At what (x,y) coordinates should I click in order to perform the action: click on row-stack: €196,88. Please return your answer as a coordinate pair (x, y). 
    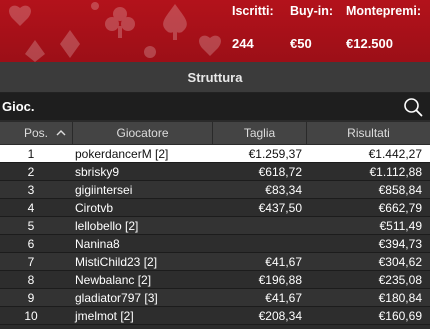
    Looking at the image, I should click on (280, 279).